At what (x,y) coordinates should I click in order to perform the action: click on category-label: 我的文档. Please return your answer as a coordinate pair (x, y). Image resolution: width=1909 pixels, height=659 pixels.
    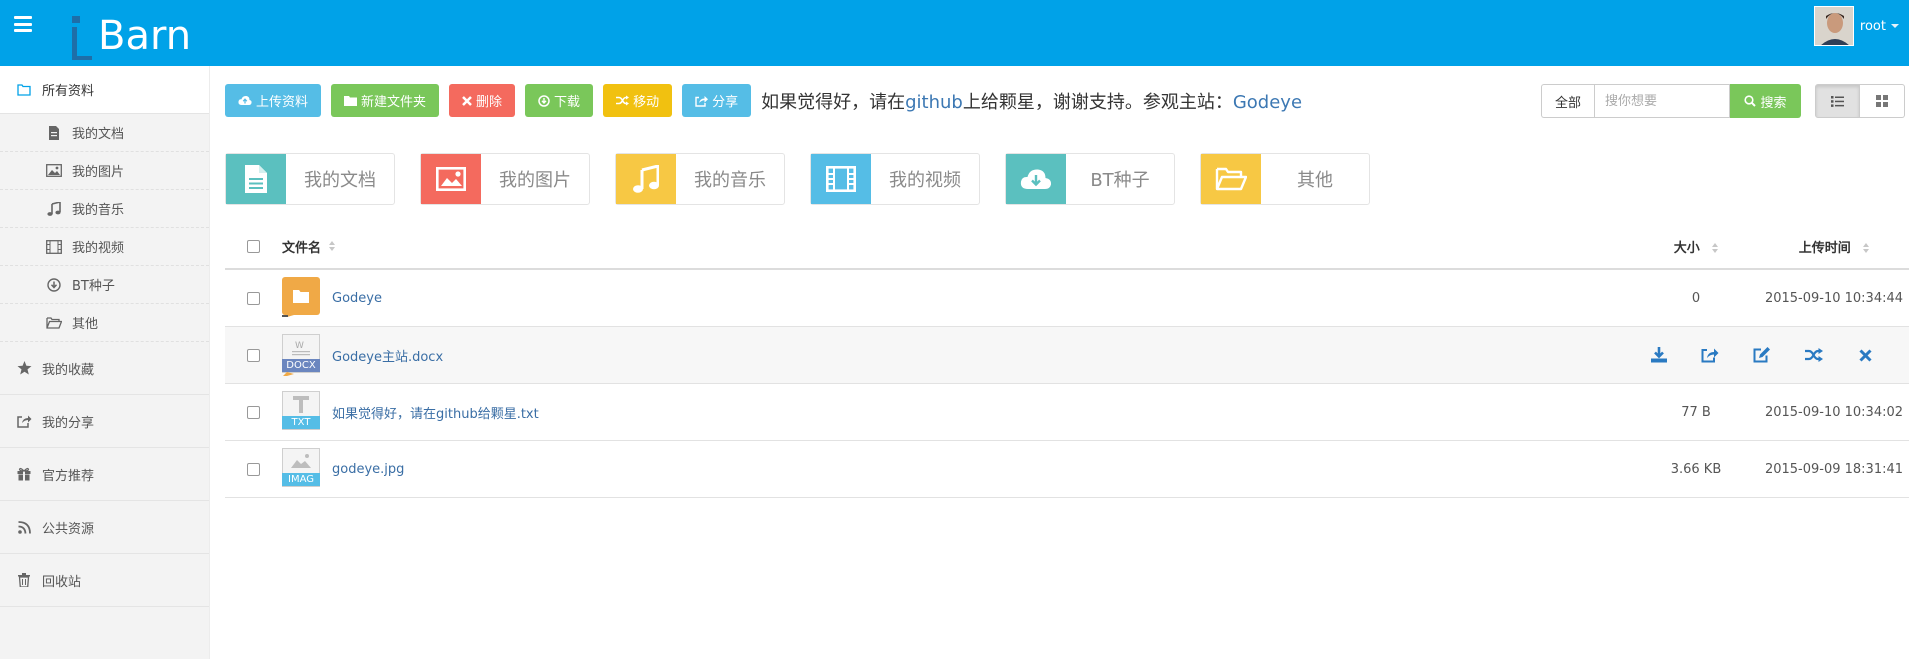
    Looking at the image, I should click on (340, 180).